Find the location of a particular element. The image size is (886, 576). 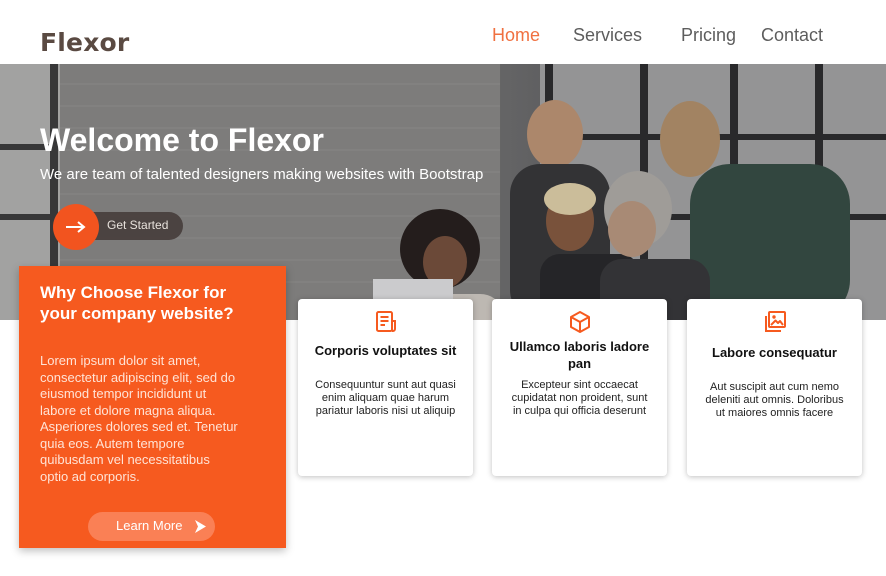

arrow-right-icon is located at coordinates (76, 227).